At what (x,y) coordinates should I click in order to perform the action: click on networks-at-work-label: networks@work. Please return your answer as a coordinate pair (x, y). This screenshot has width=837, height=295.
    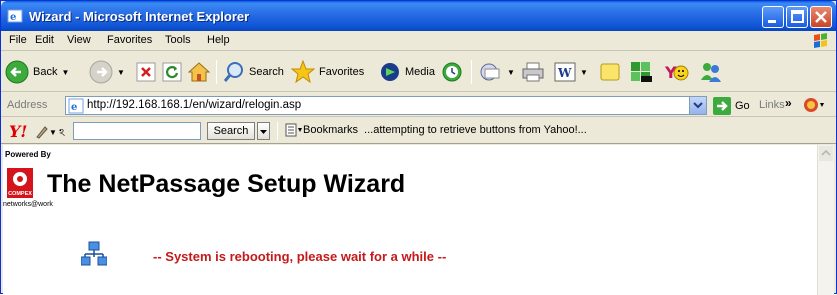
    Looking at the image, I should click on (28, 204).